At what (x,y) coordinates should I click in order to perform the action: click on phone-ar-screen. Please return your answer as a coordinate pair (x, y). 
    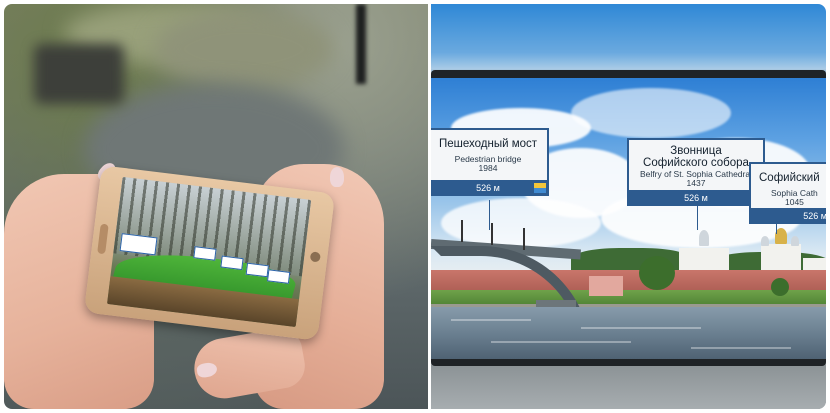
    Looking at the image, I should click on (209, 252).